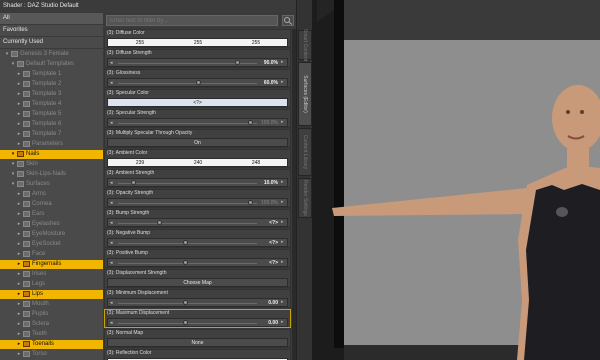 The width and height of the screenshot is (600, 360). I want to click on color-g-value: 255, so click(198, 43).